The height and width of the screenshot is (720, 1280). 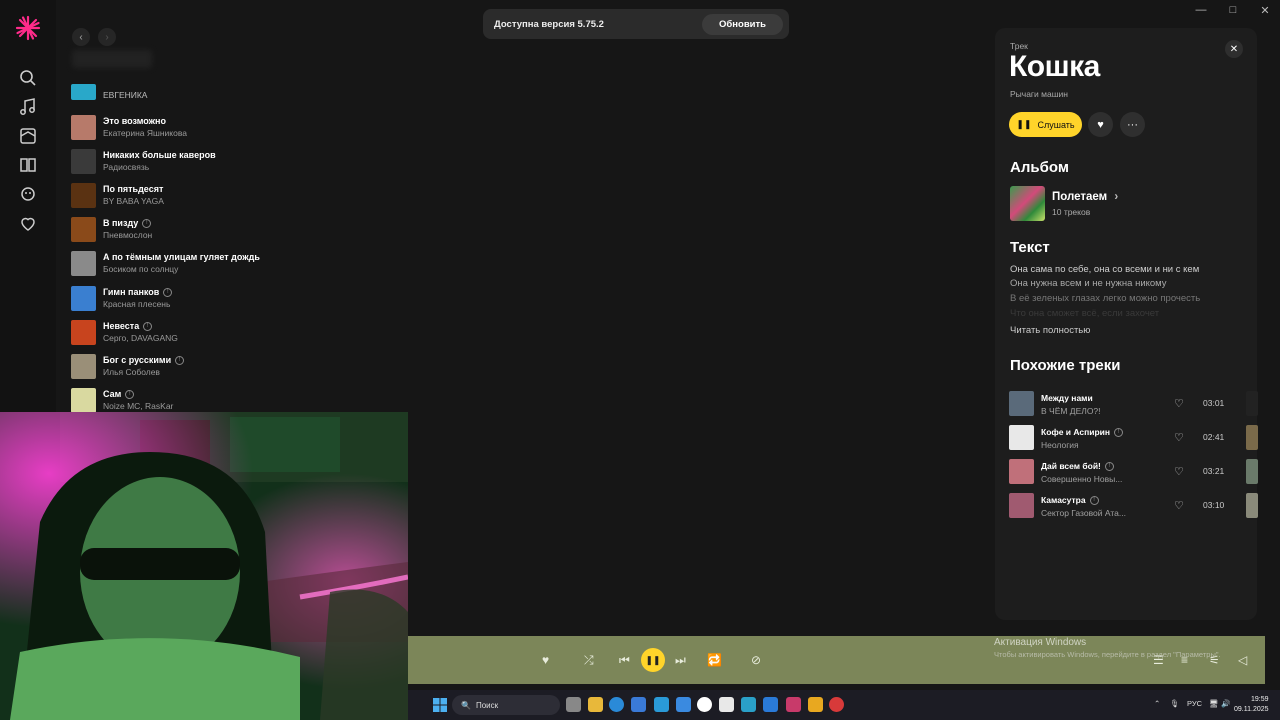 I want to click on forward-icon: ›, so click(x=107, y=37).